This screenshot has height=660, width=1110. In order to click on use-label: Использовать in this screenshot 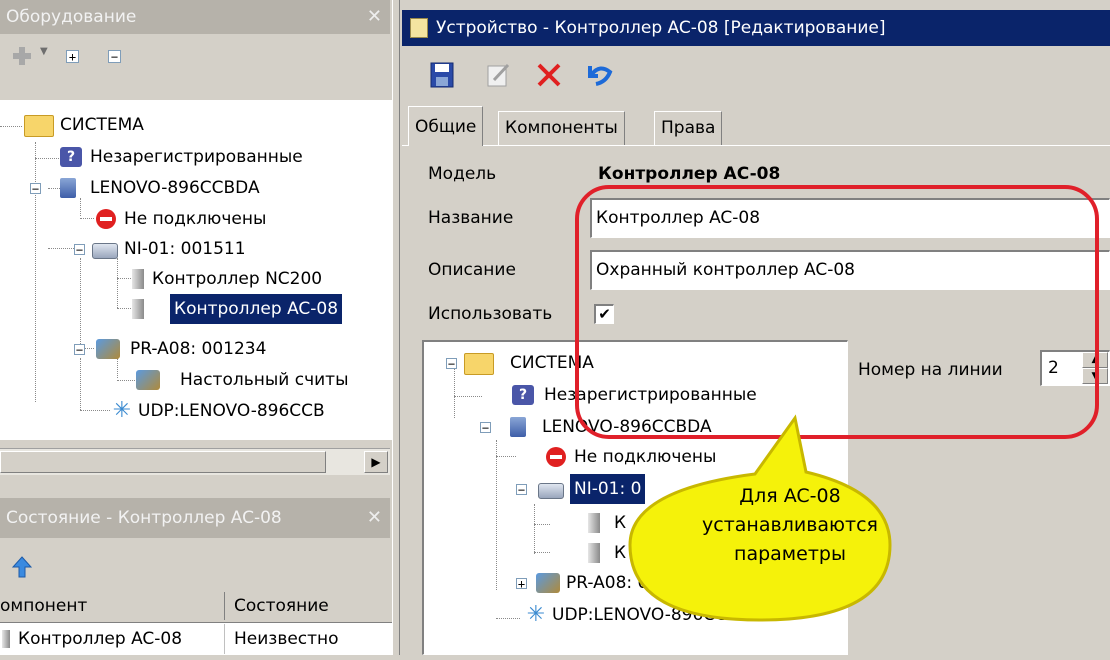, I will do `click(490, 314)`.